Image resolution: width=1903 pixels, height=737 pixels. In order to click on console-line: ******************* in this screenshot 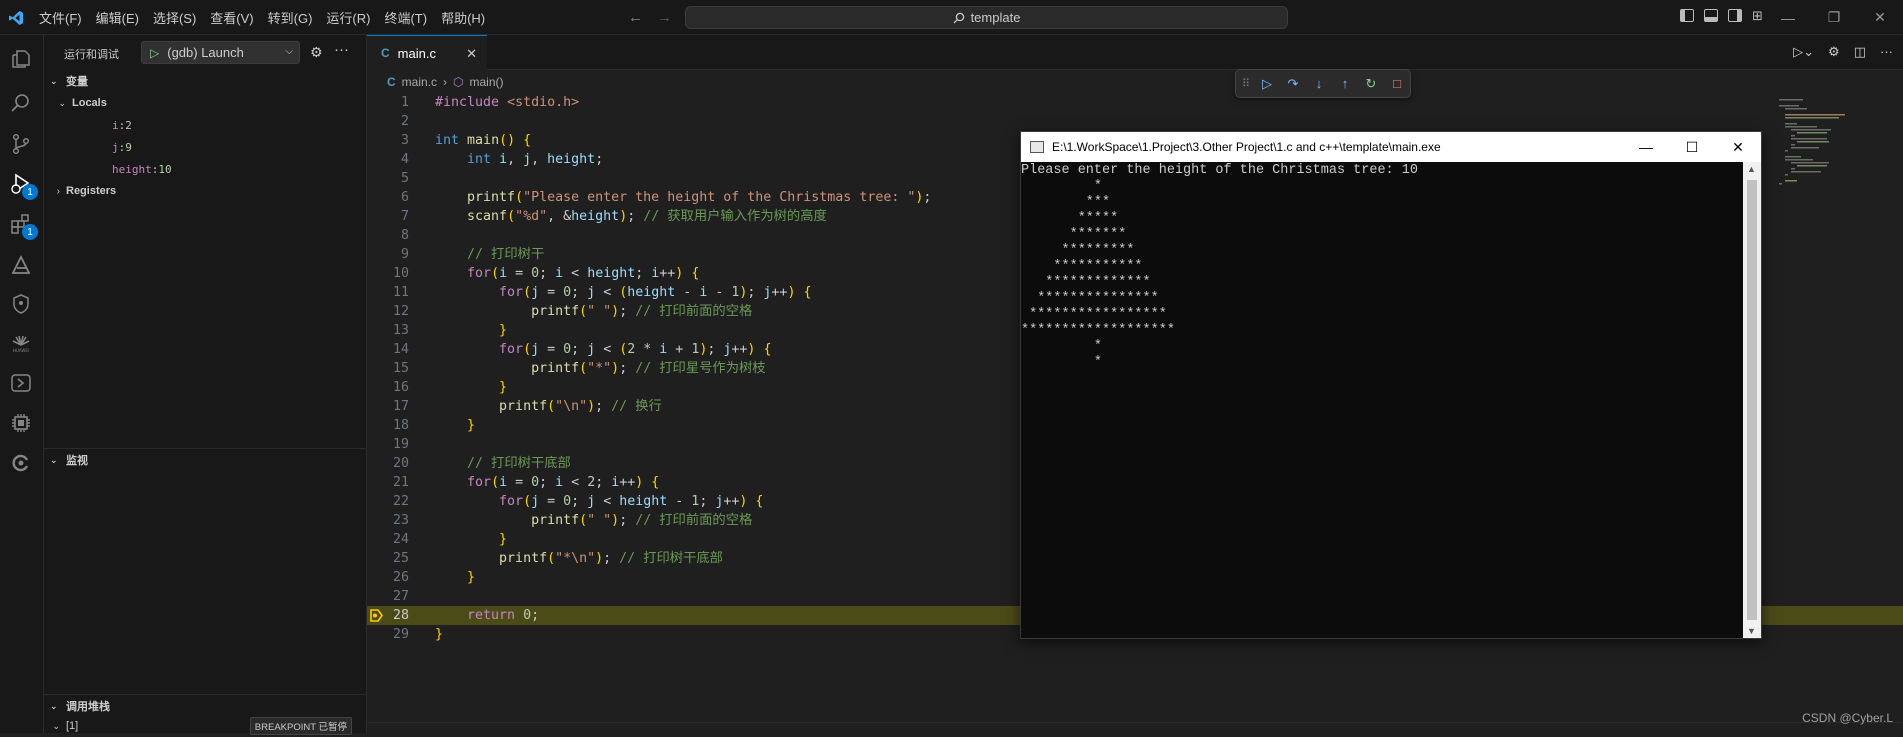, I will do `click(1382, 331)`.